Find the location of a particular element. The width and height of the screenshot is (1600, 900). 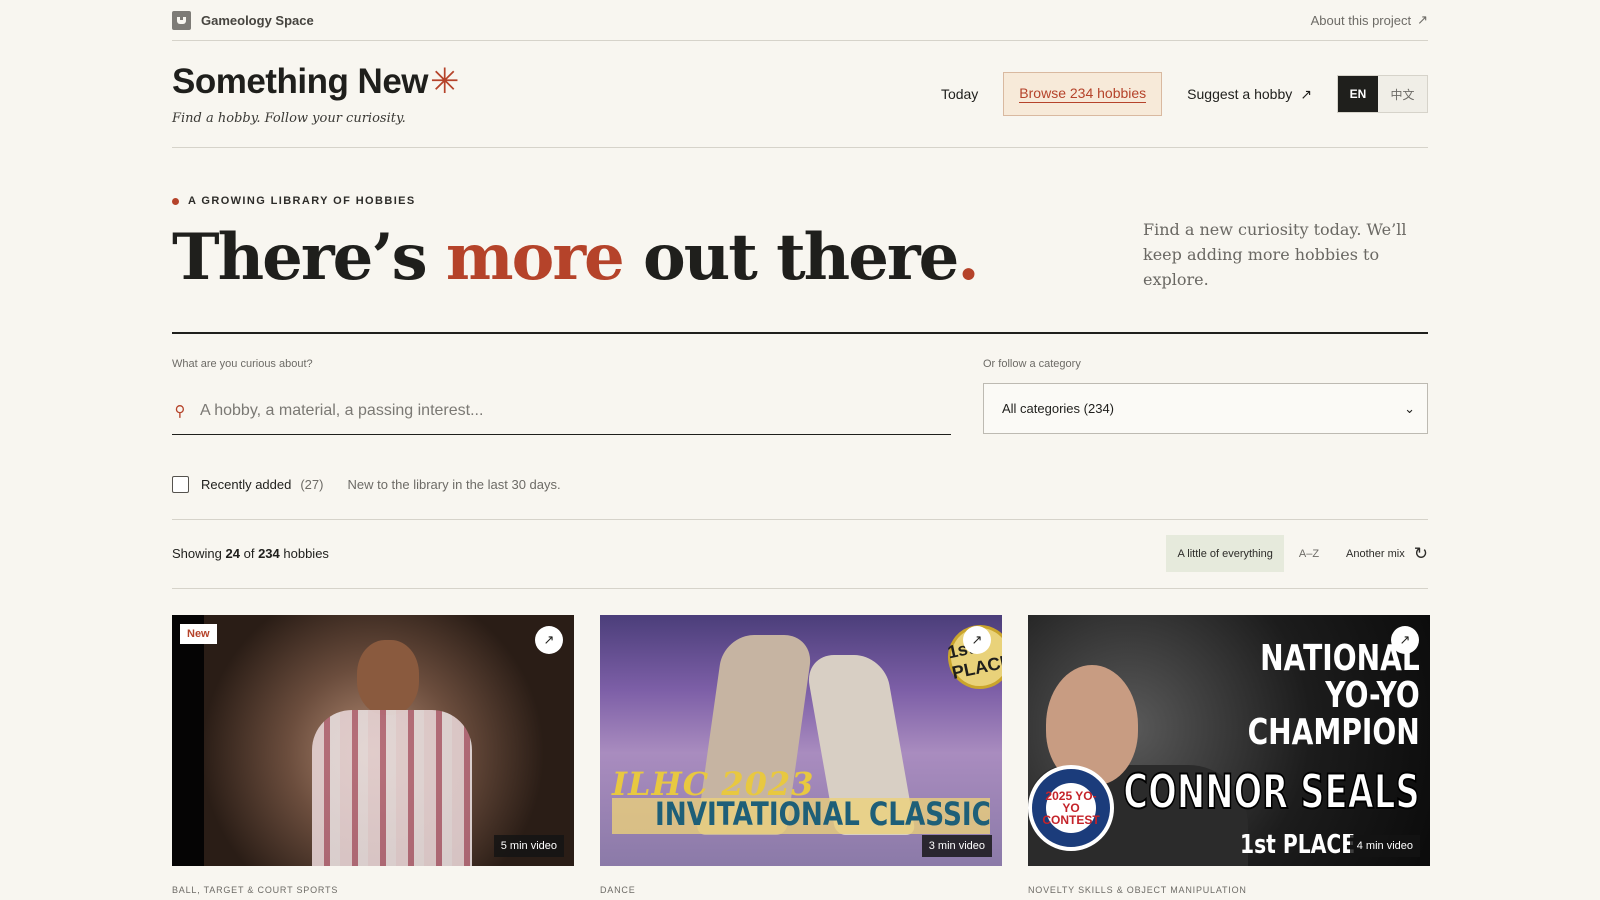

results-count: Showing 24 of 234 hobbies is located at coordinates (250, 553).